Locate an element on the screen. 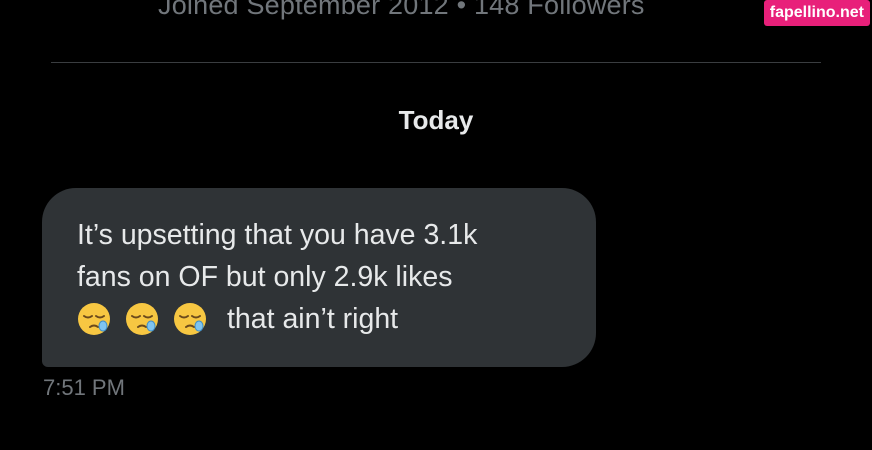 This screenshot has height=450, width=872. message-line-1: It’s upsetting that you have 3.1k is located at coordinates (277, 235).